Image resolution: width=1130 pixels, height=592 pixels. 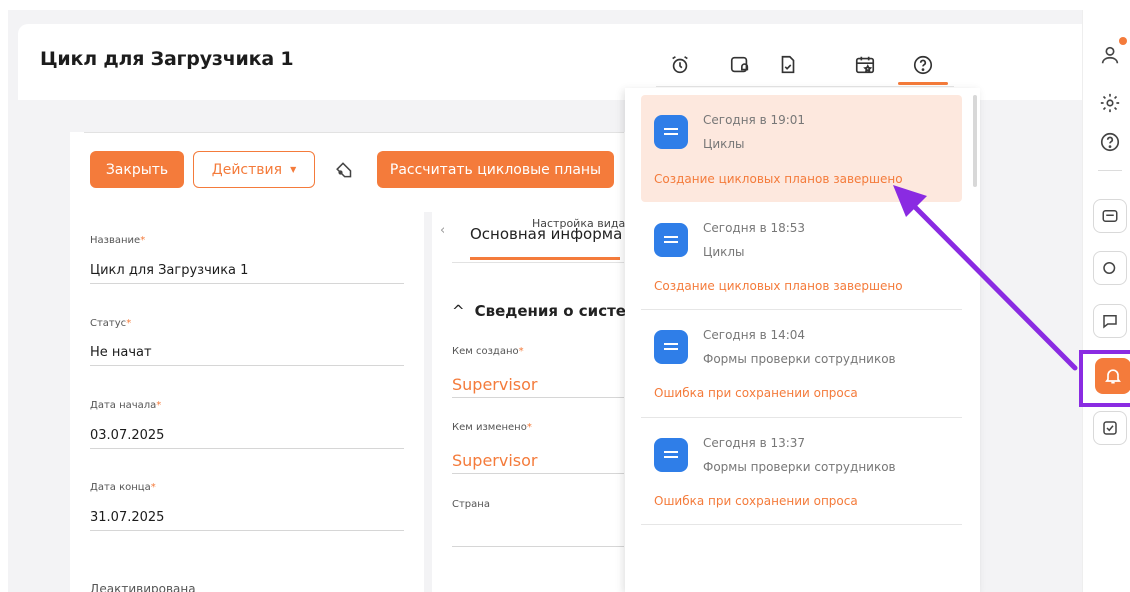 What do you see at coordinates (532, 402) in the screenshot?
I see `detail-column` at bounding box center [532, 402].